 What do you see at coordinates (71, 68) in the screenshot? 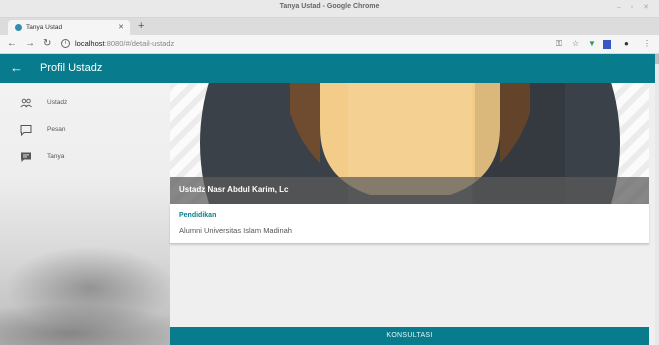
I see `page-title: Profil Ustadz` at bounding box center [71, 68].